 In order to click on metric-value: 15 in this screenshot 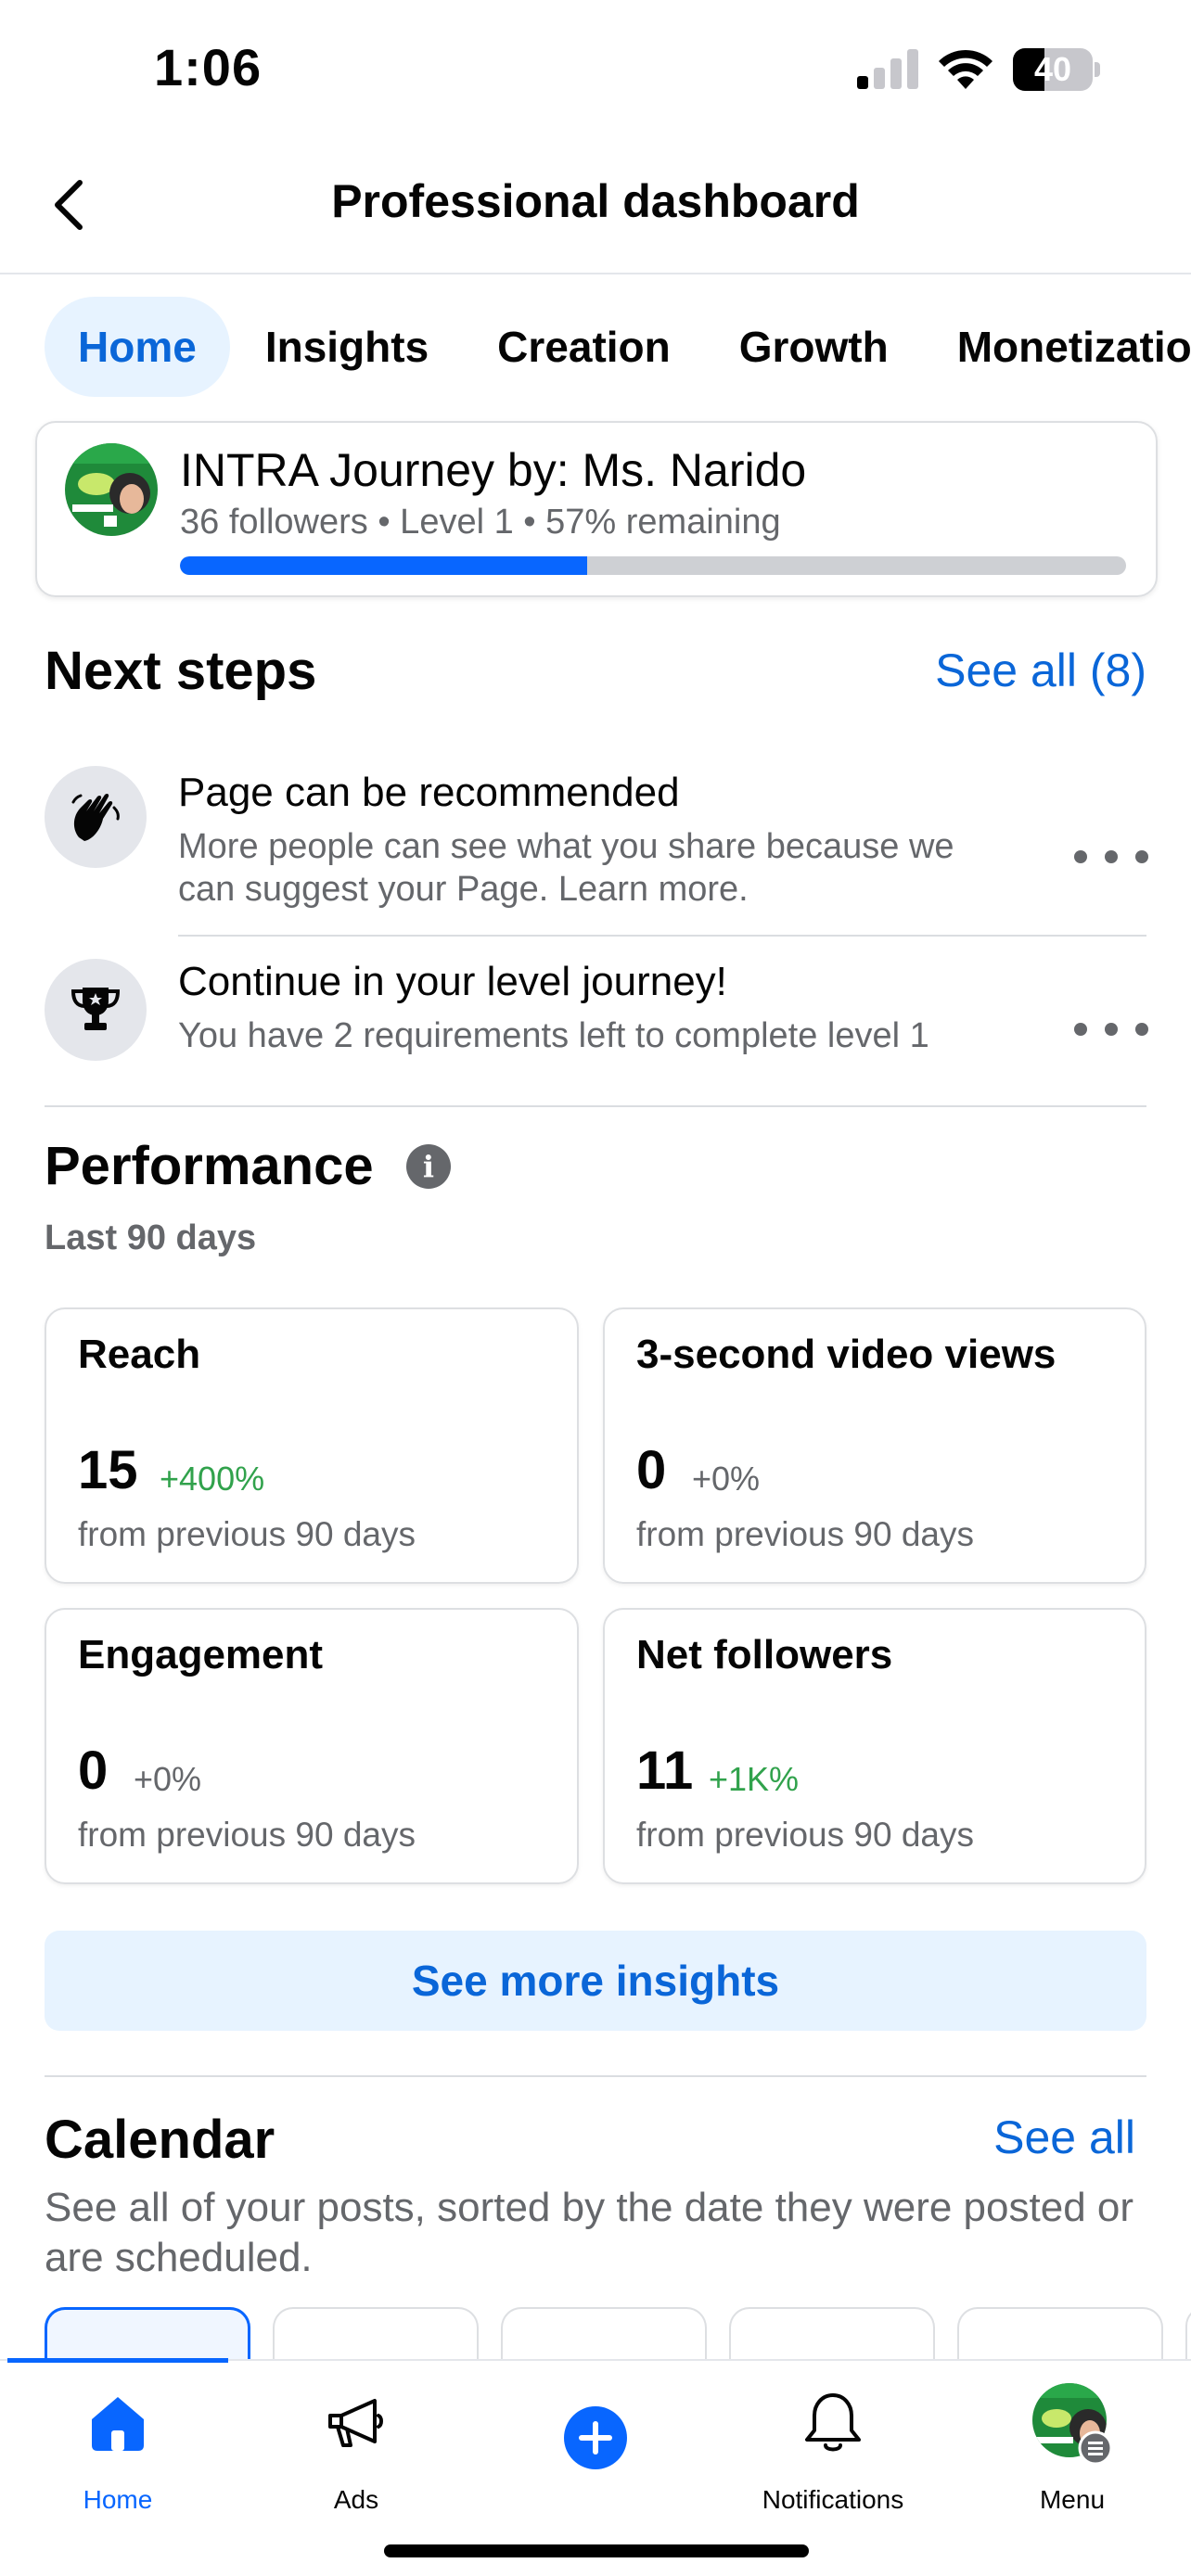, I will do `click(108, 1470)`.